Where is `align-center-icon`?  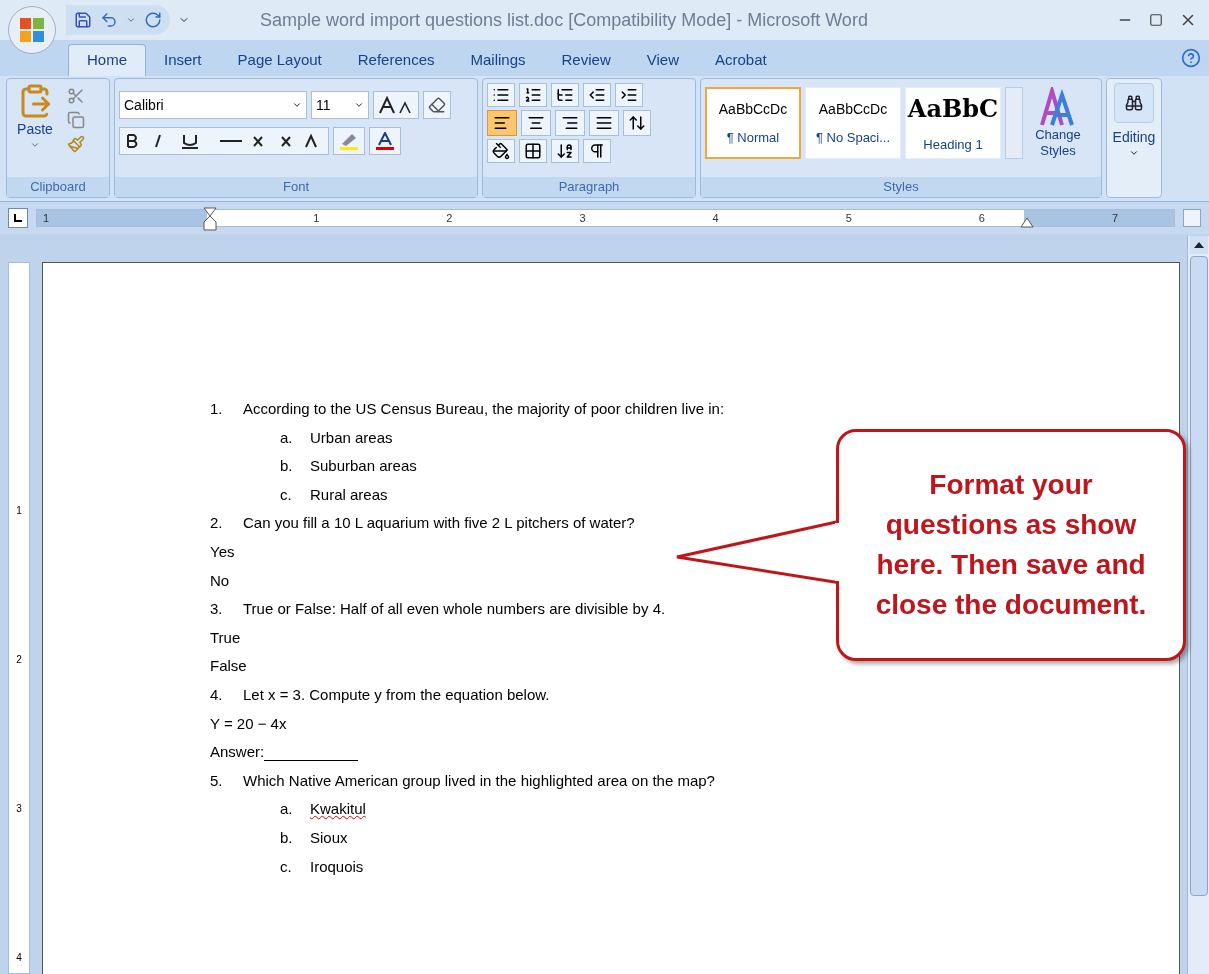
align-center-icon is located at coordinates (536, 123).